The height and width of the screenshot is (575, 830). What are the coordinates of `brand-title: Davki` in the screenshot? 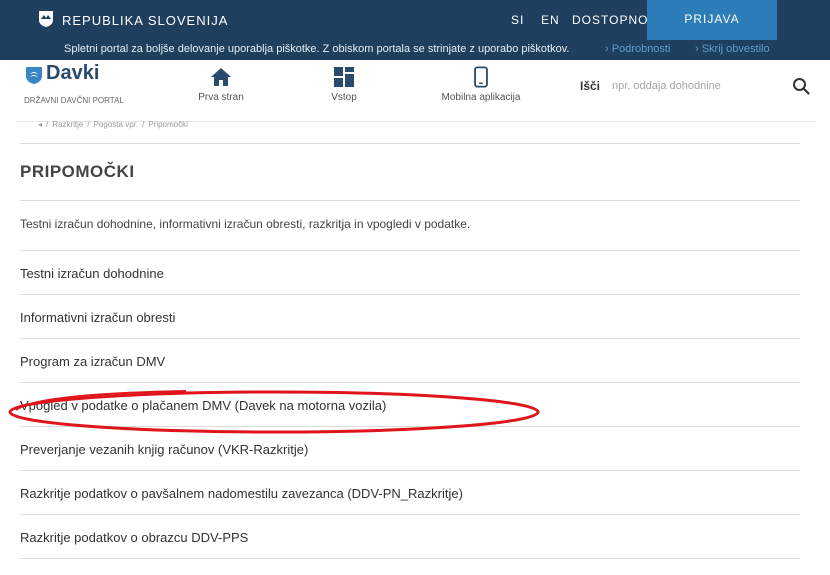 It's located at (73, 73).